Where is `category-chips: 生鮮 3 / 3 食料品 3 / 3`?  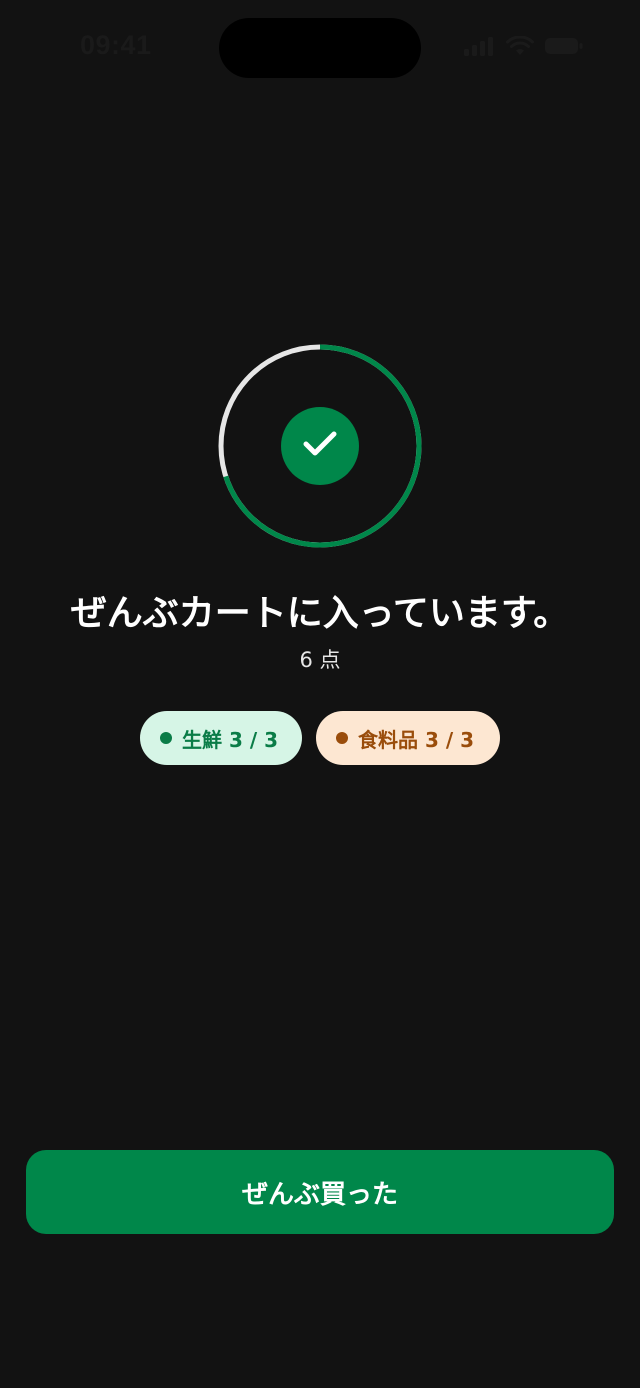
category-chips: 生鮮 3 / 3 食料品 3 / 3 is located at coordinates (320, 738).